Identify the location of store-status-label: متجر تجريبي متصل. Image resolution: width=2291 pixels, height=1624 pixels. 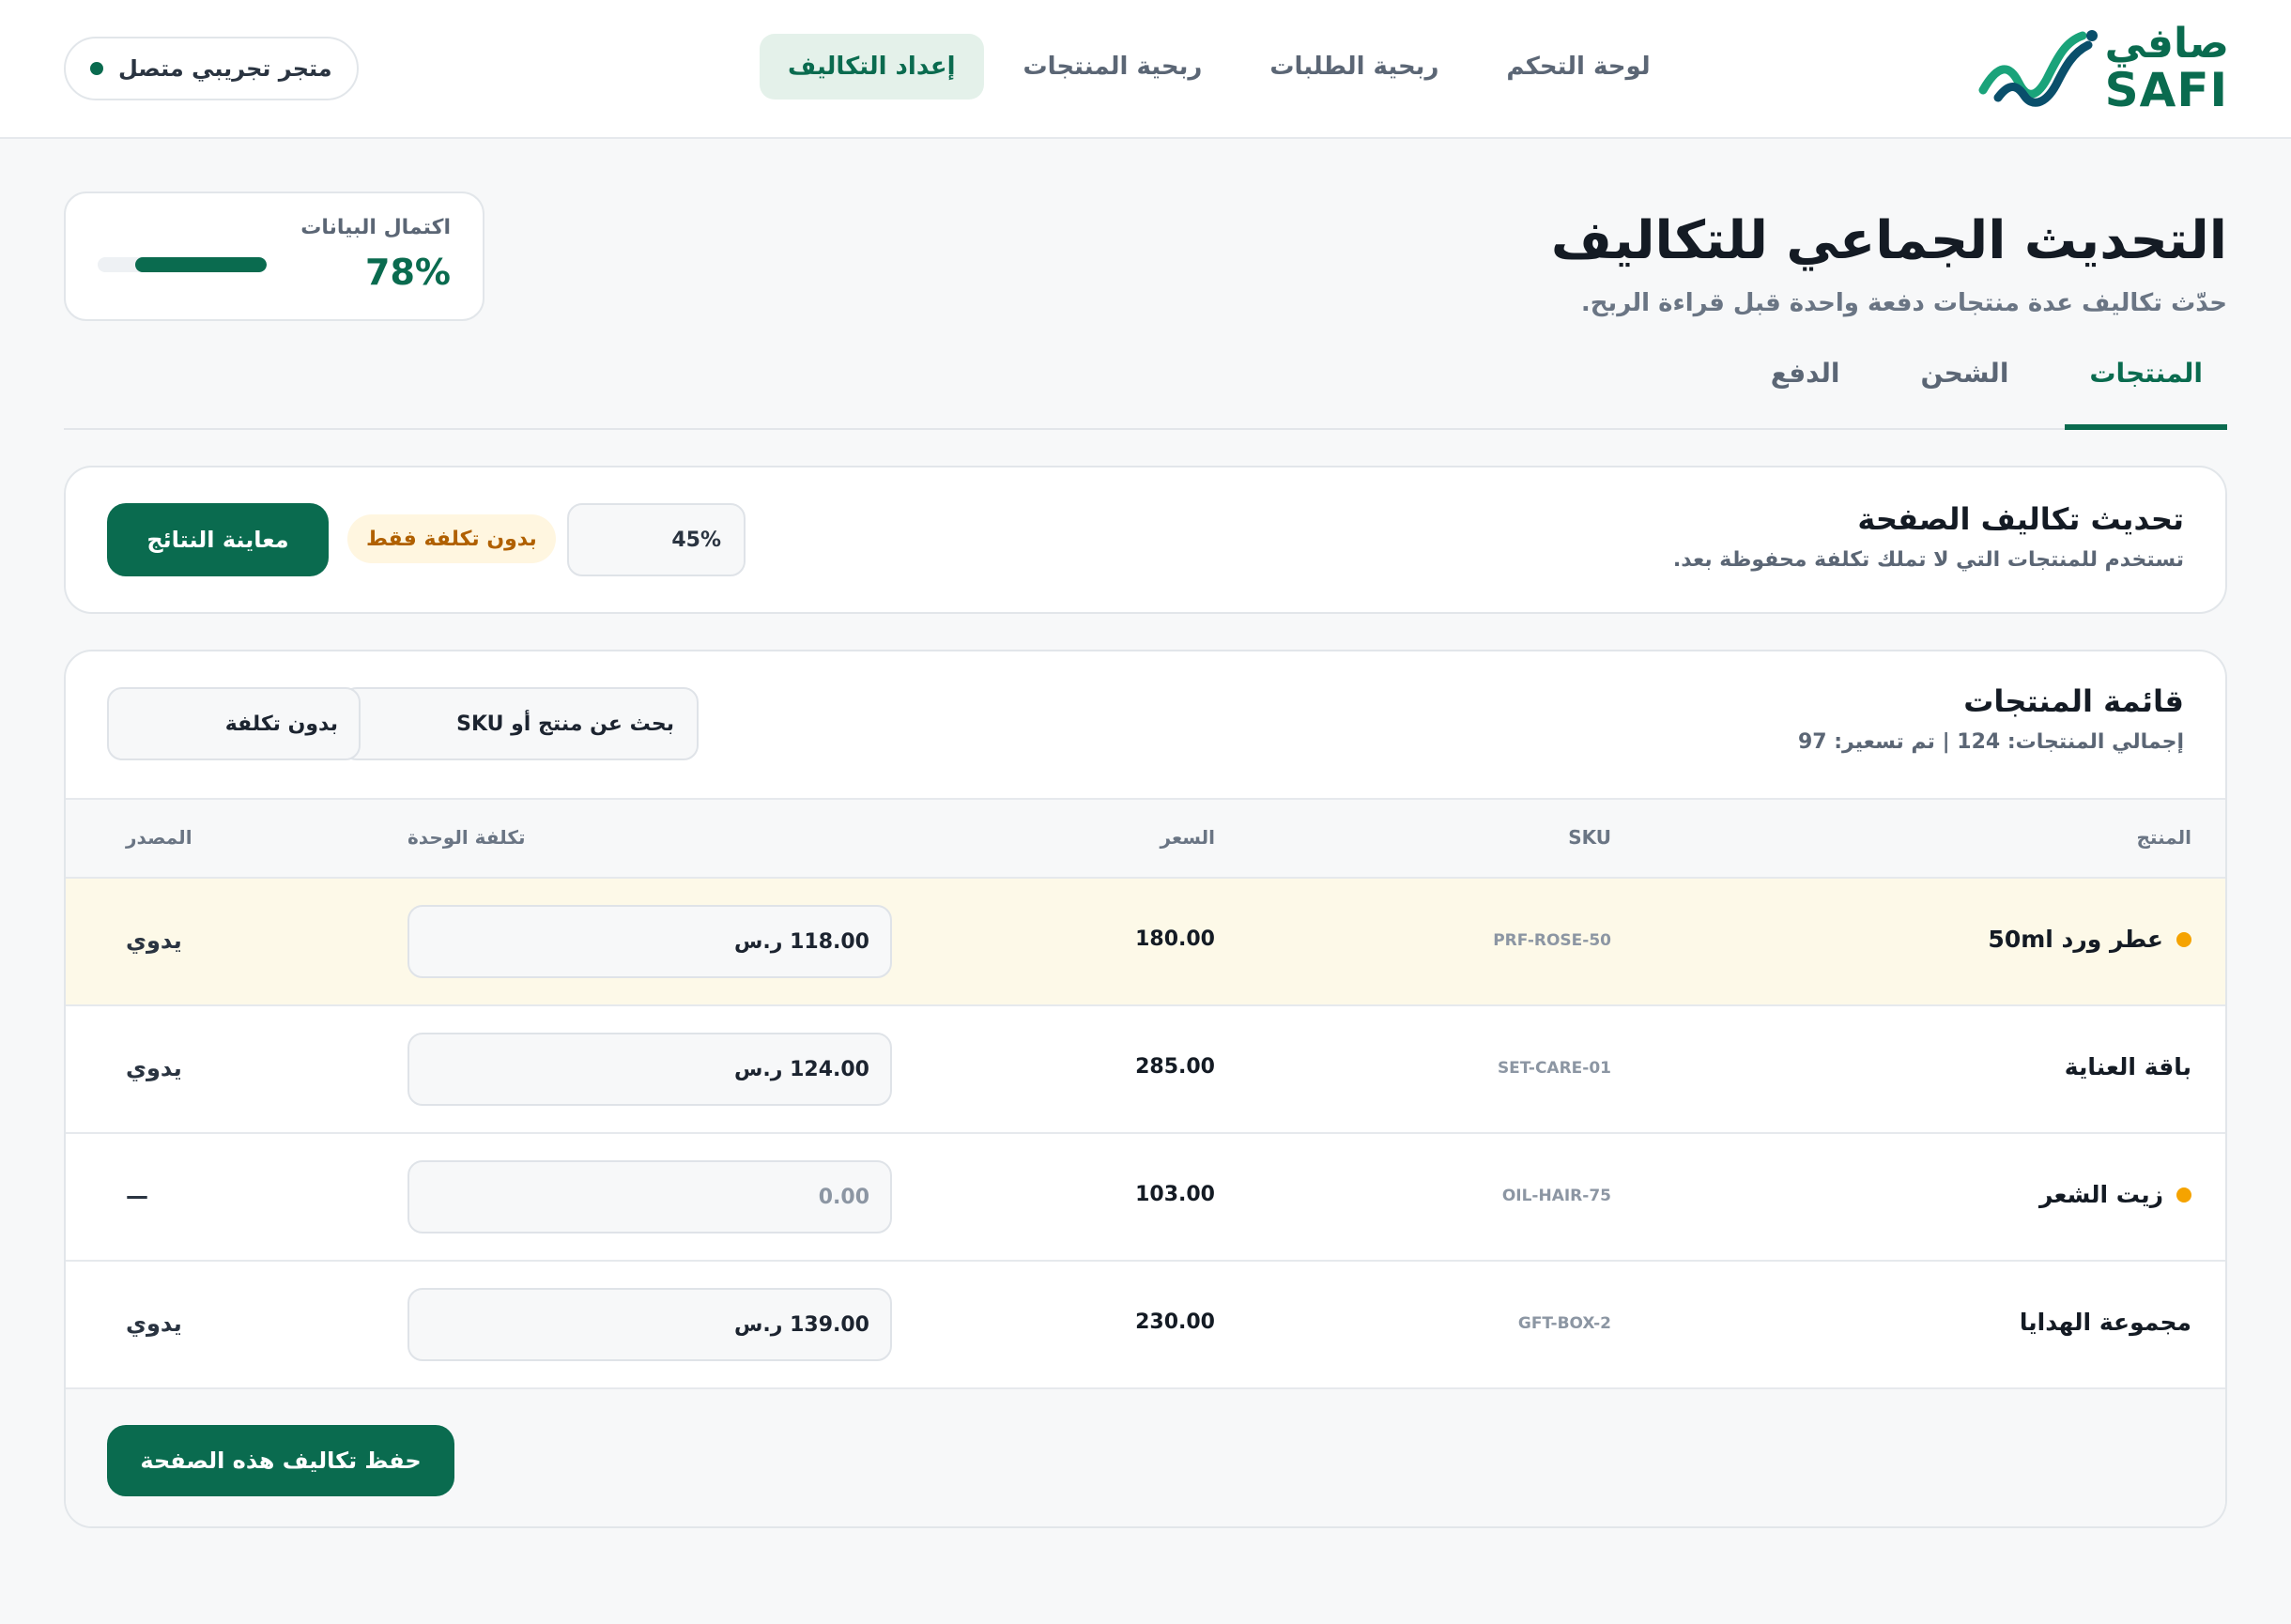
(225, 68).